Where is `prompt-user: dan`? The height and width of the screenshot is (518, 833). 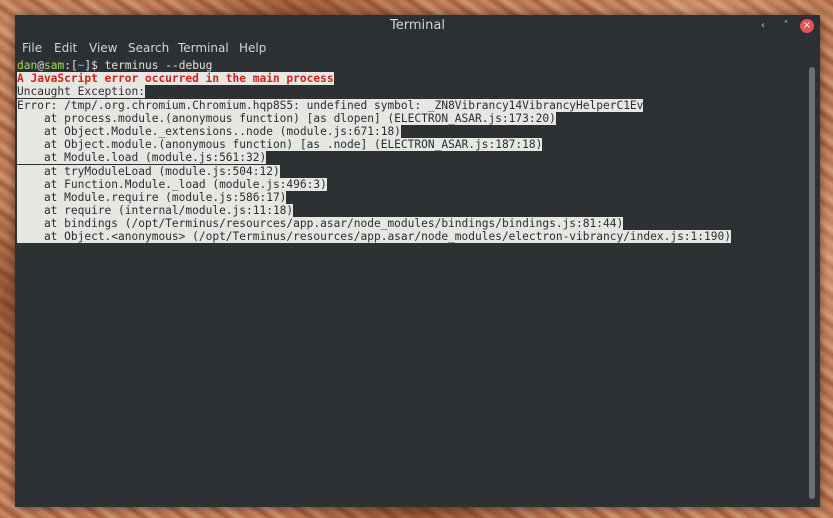 prompt-user: dan is located at coordinates (27, 65).